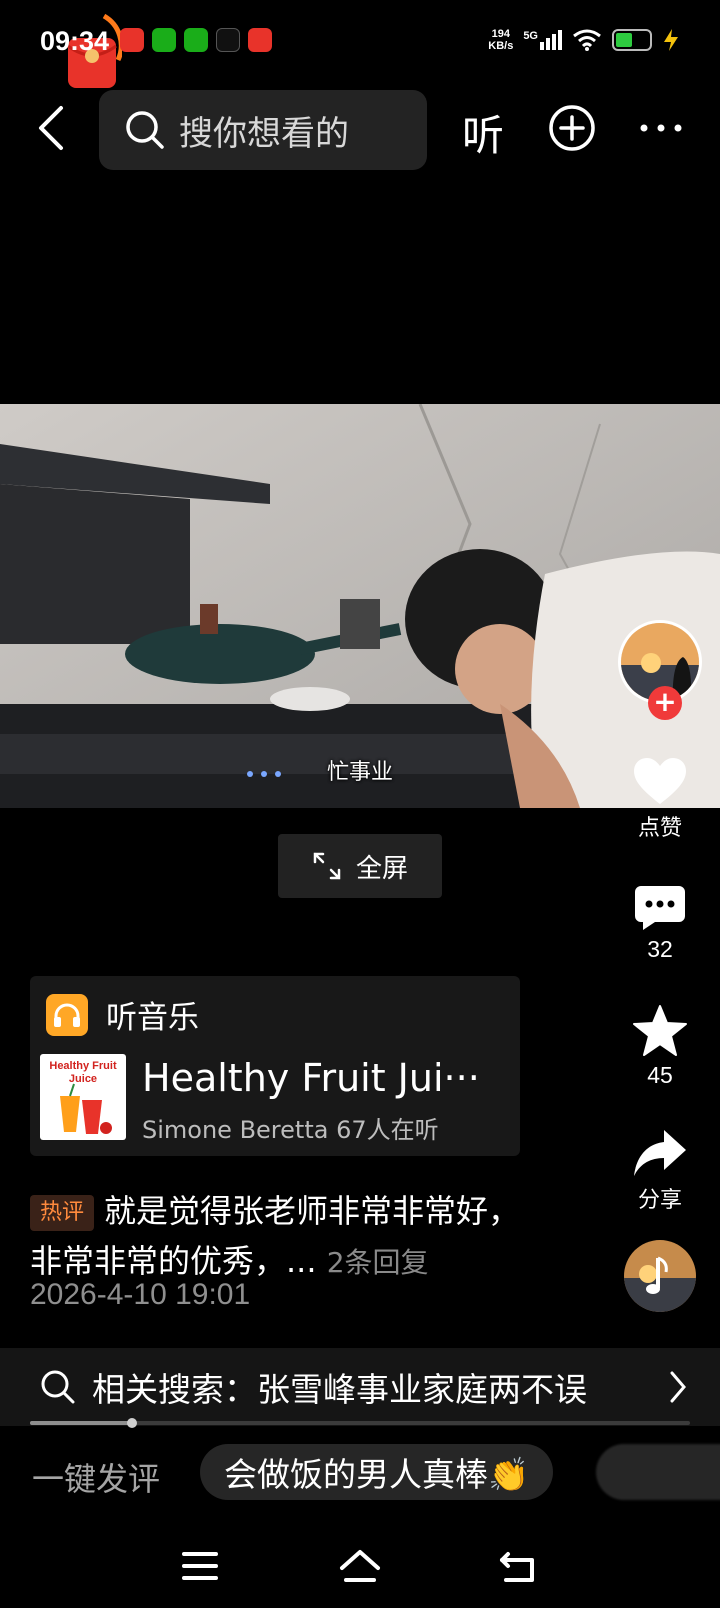 This screenshot has width=720, height=1608. What do you see at coordinates (587, 40) in the screenshot?
I see `wifi-icon` at bounding box center [587, 40].